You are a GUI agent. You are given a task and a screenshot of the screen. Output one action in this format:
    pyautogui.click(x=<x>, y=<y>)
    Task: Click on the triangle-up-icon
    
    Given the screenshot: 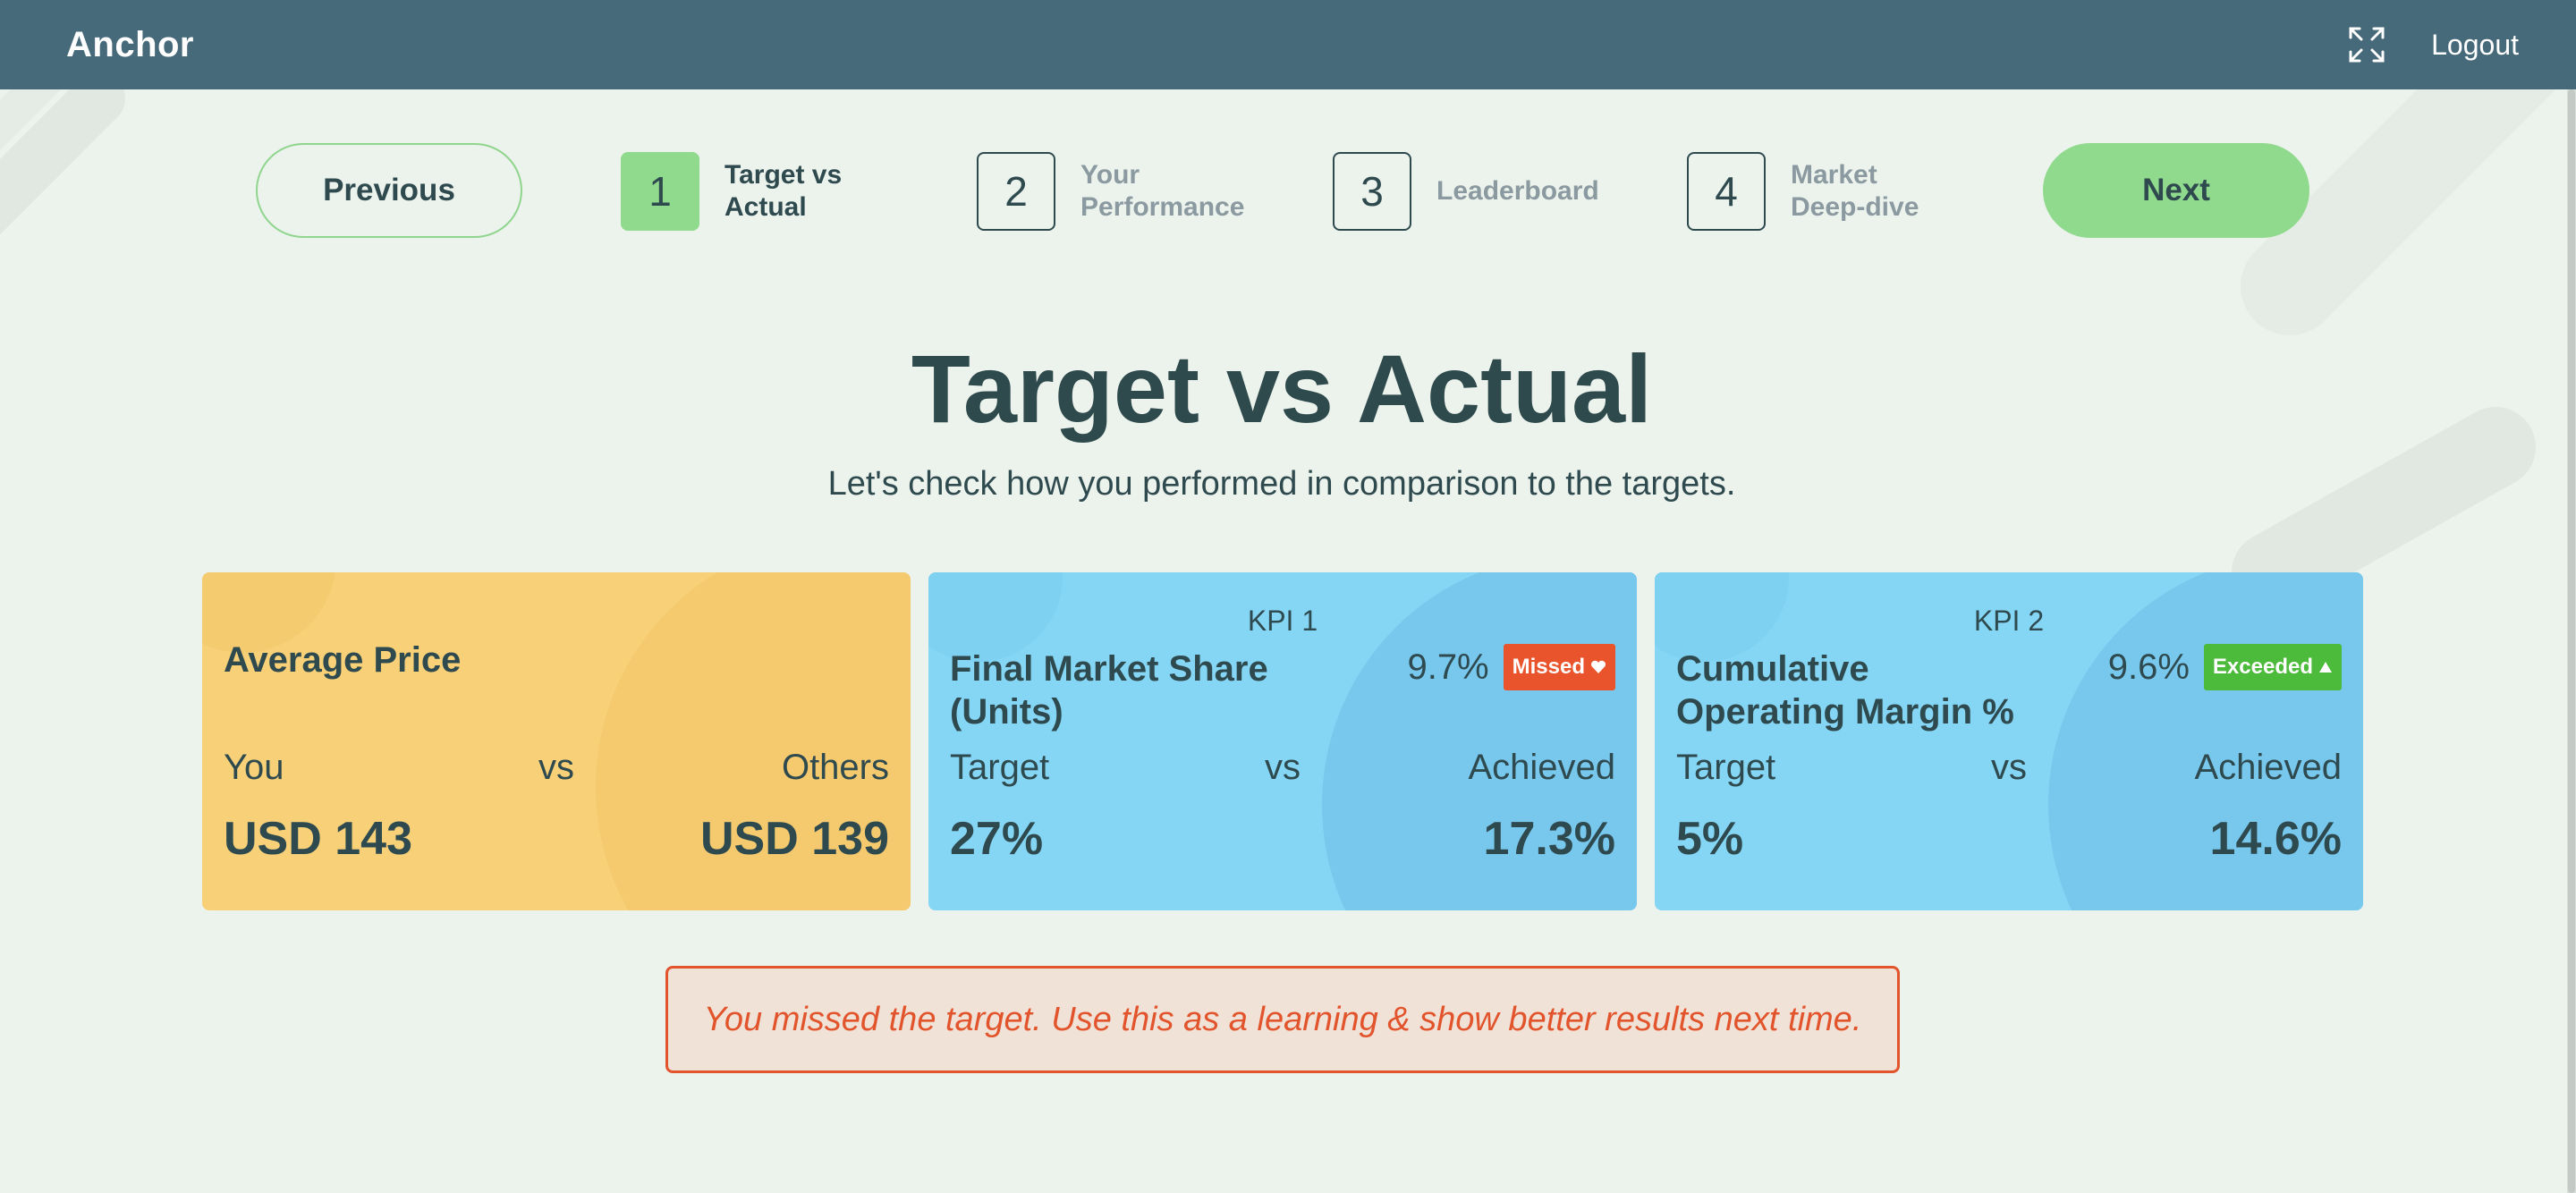 What is the action you would take?
    pyautogui.click(x=2325, y=667)
    